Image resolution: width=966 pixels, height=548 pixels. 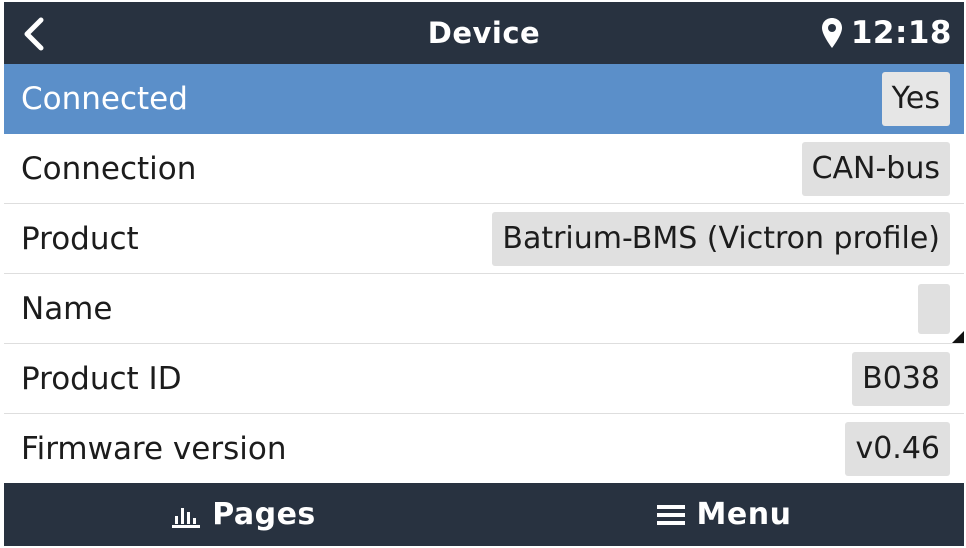 What do you see at coordinates (875, 169) in the screenshot?
I see `list-item-value: CAN-bus` at bounding box center [875, 169].